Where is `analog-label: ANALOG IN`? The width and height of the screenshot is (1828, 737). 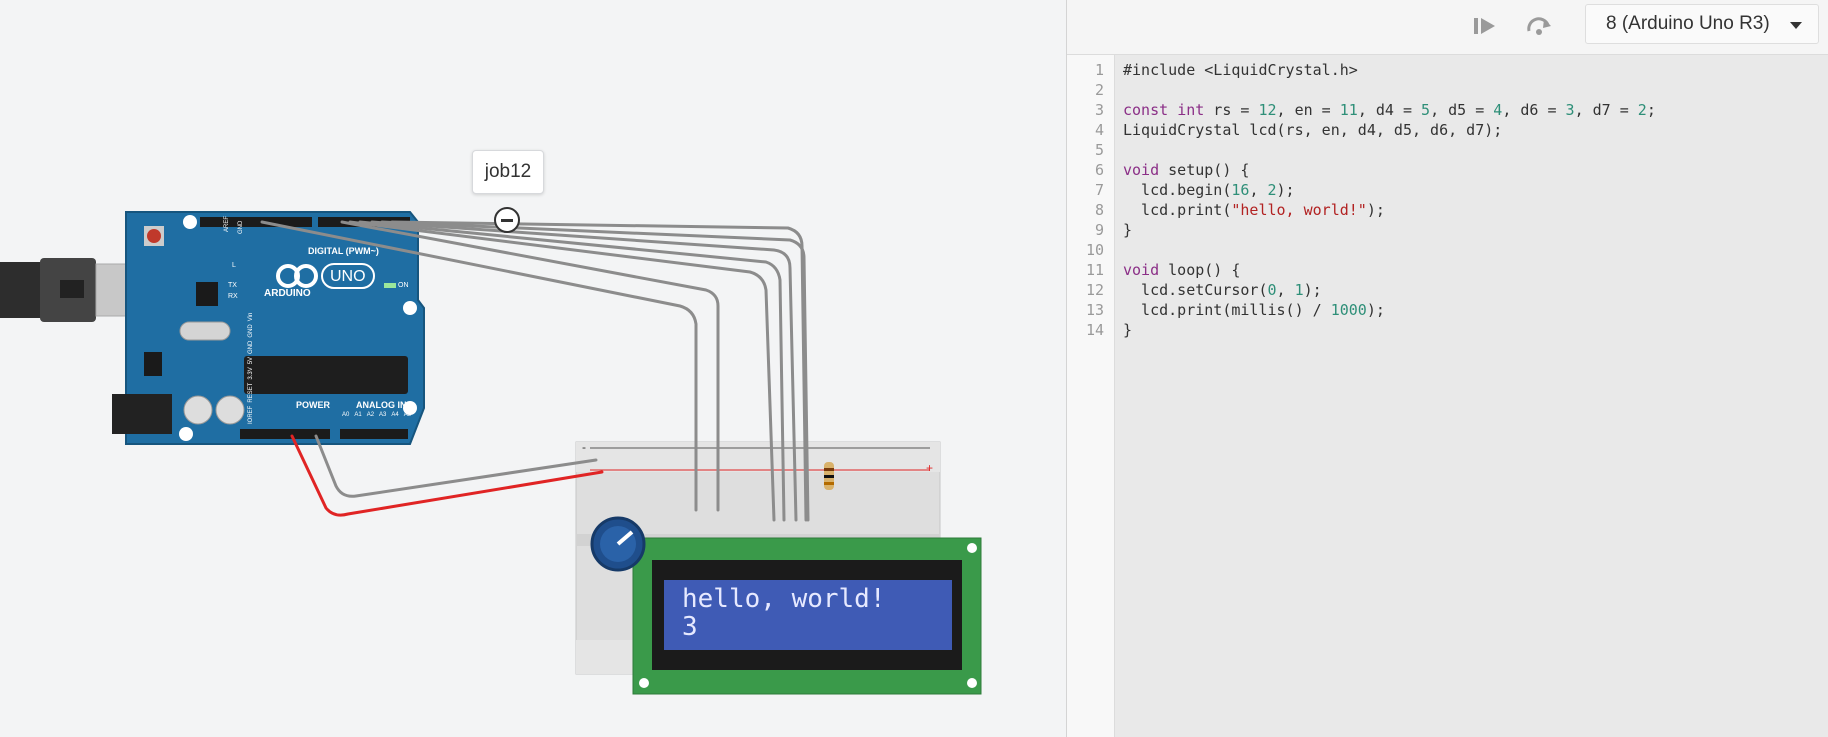
analog-label: ANALOG IN is located at coordinates (381, 405).